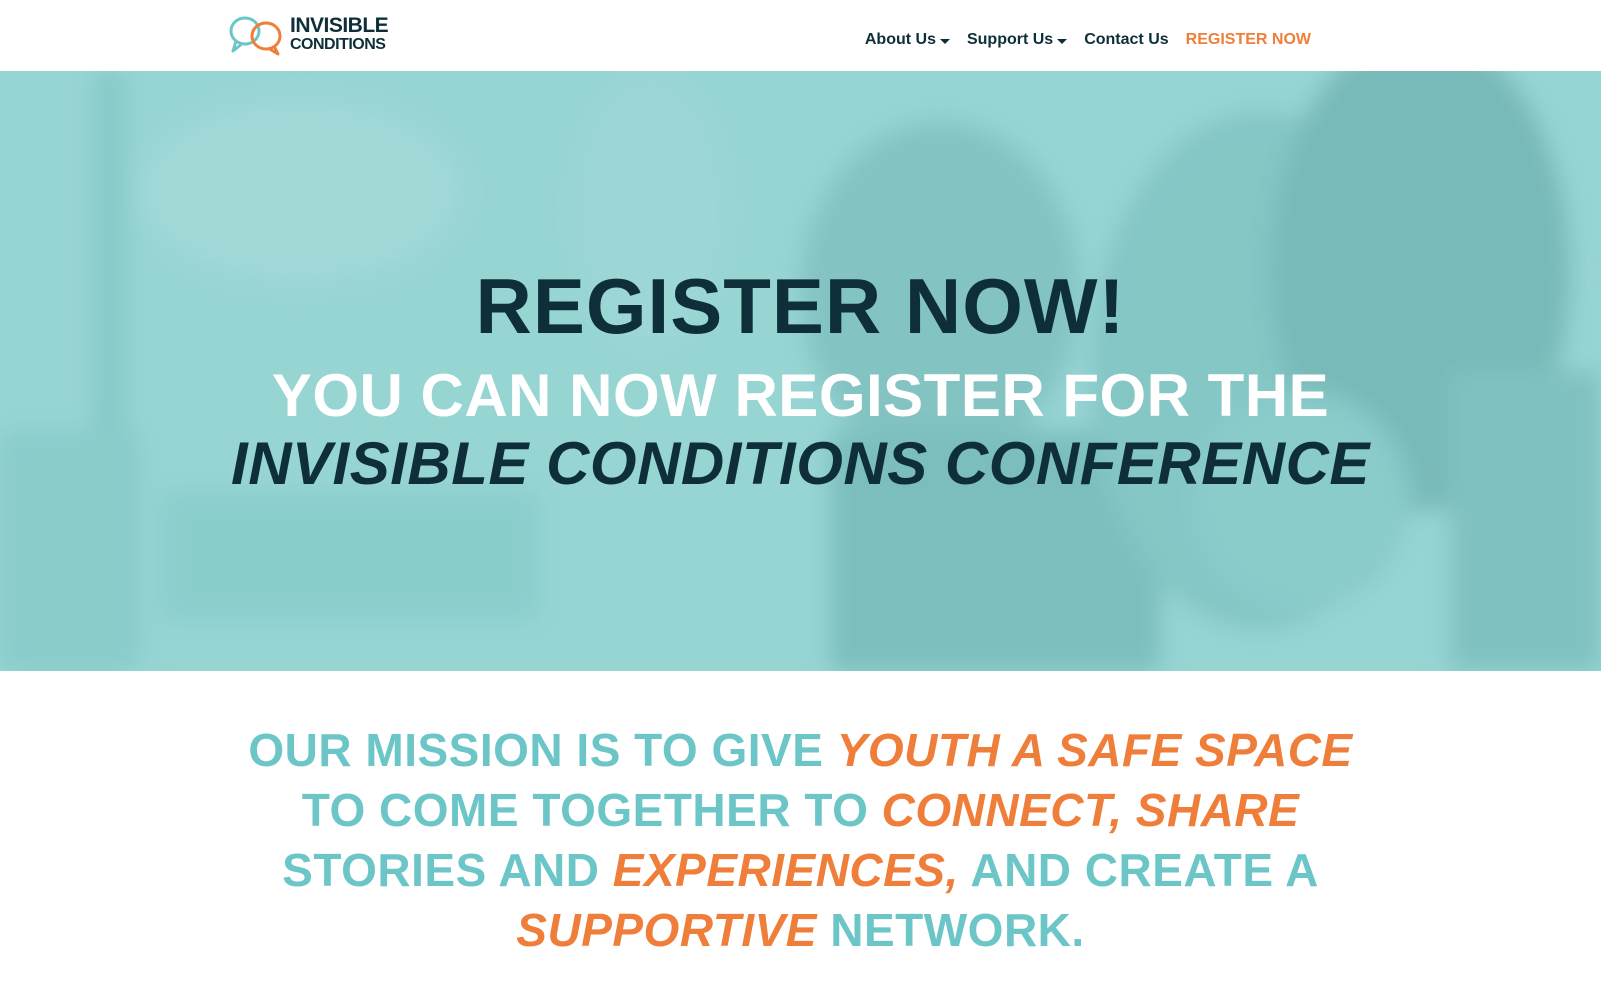 The height and width of the screenshot is (1006, 1601). Describe the element at coordinates (339, 25) in the screenshot. I see `logo-line-1: INVISIBLE` at that location.